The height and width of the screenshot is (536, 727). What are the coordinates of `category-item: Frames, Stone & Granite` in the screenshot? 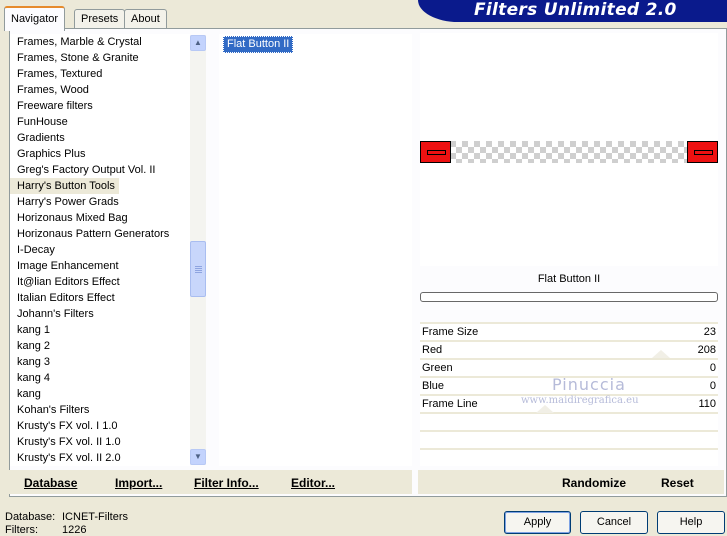 It's located at (76, 58).